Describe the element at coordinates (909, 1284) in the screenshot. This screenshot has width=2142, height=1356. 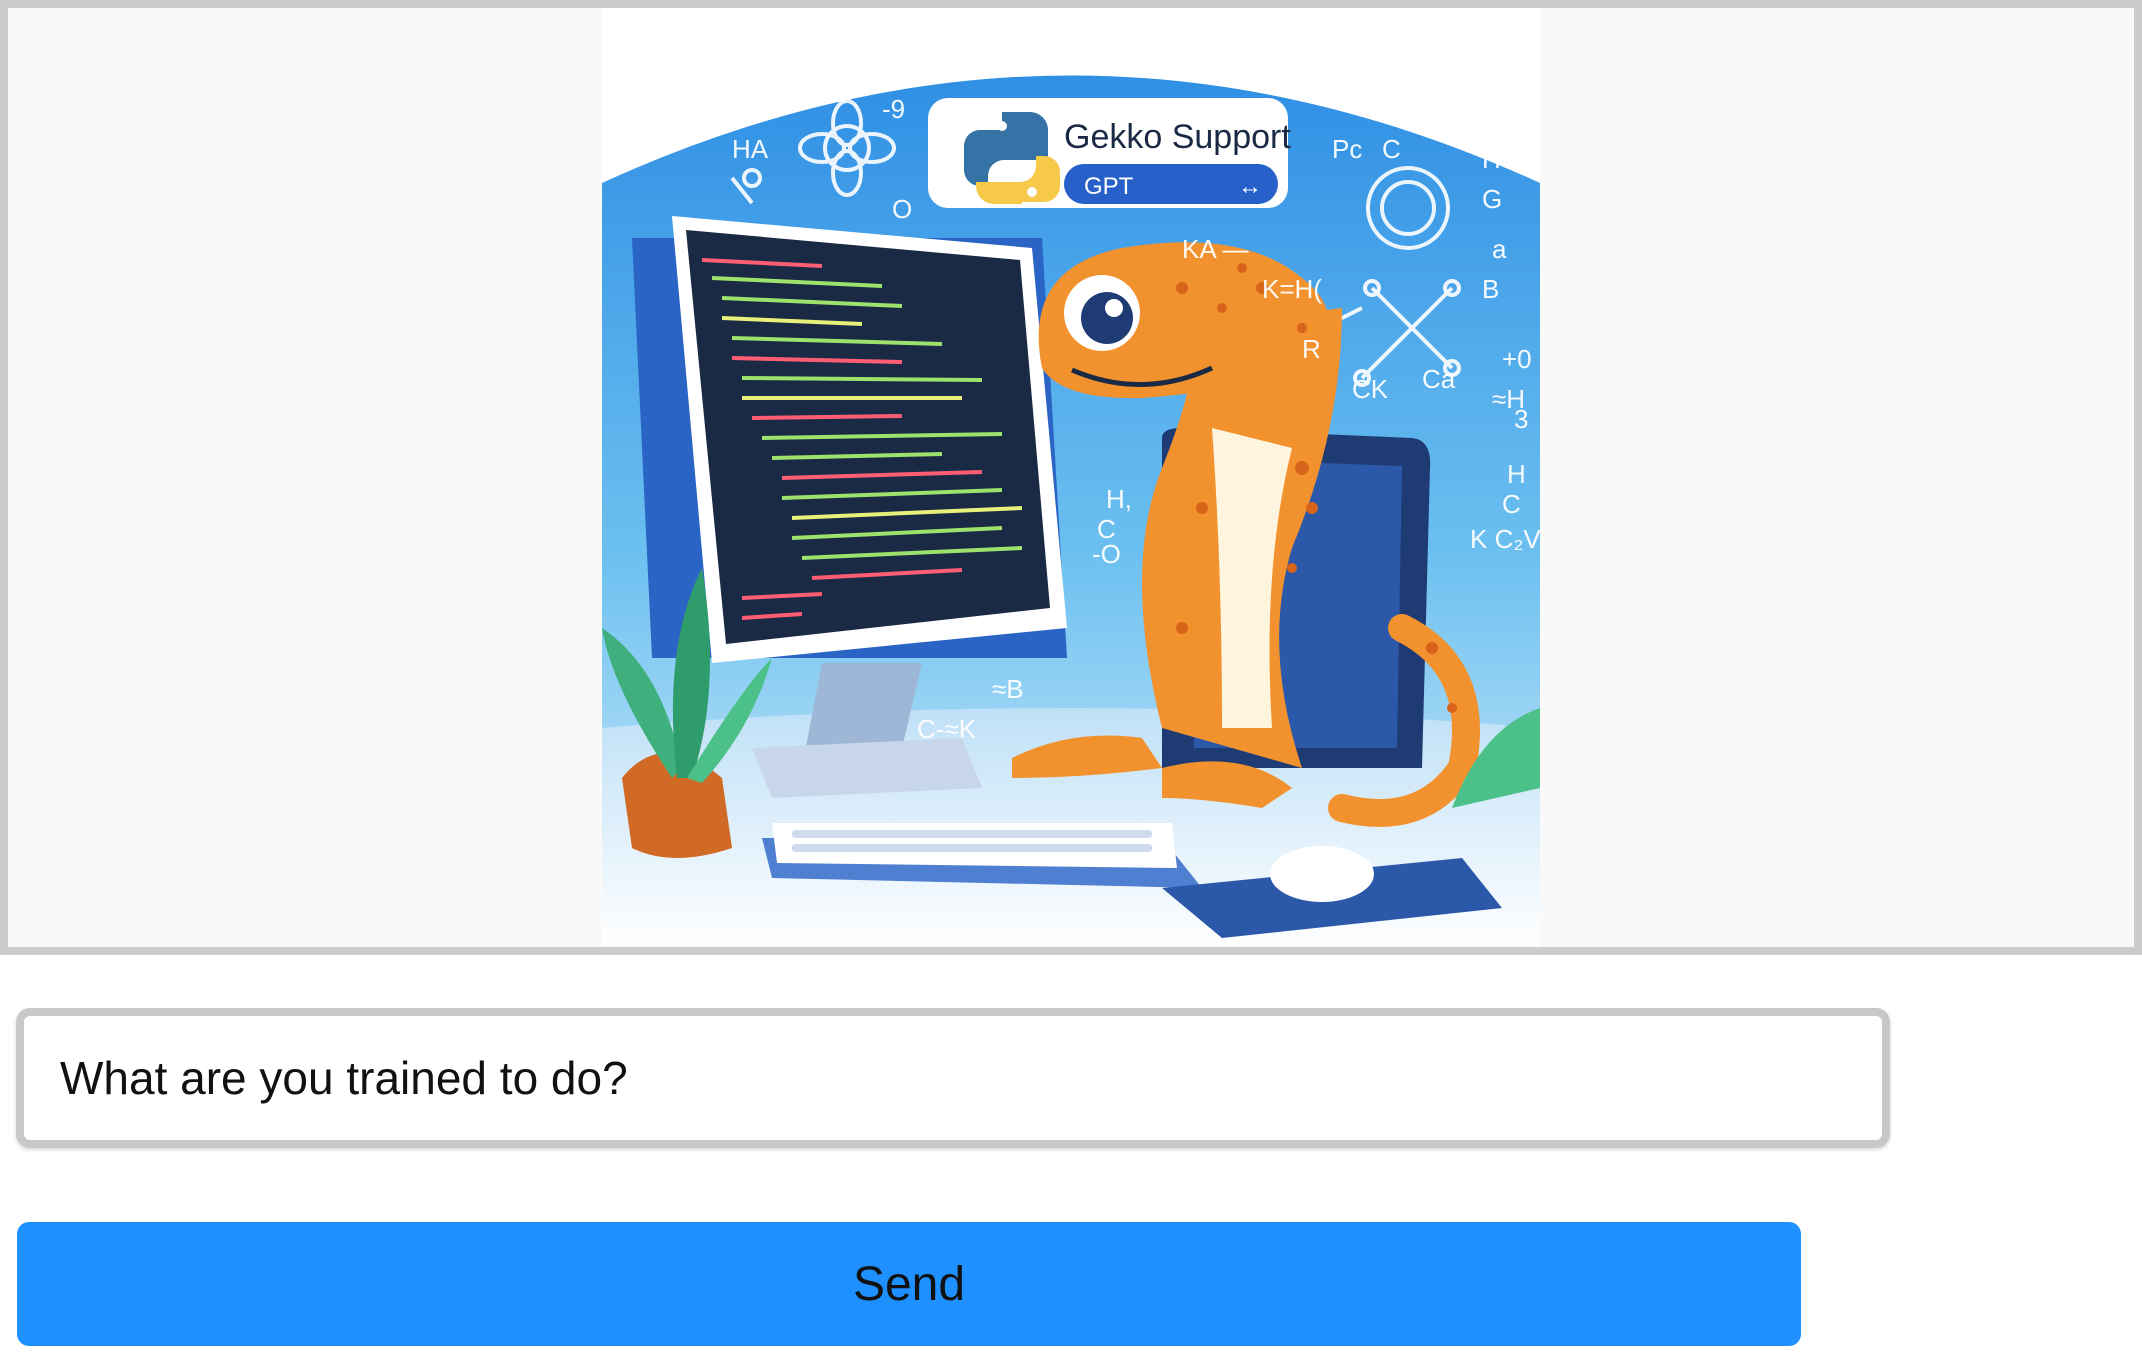
I see `send-button: Send` at that location.